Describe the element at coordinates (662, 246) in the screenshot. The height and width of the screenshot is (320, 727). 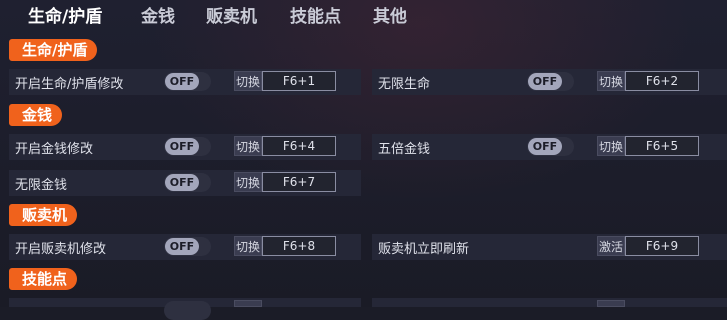
I see `hotkey-field: F6+9` at that location.